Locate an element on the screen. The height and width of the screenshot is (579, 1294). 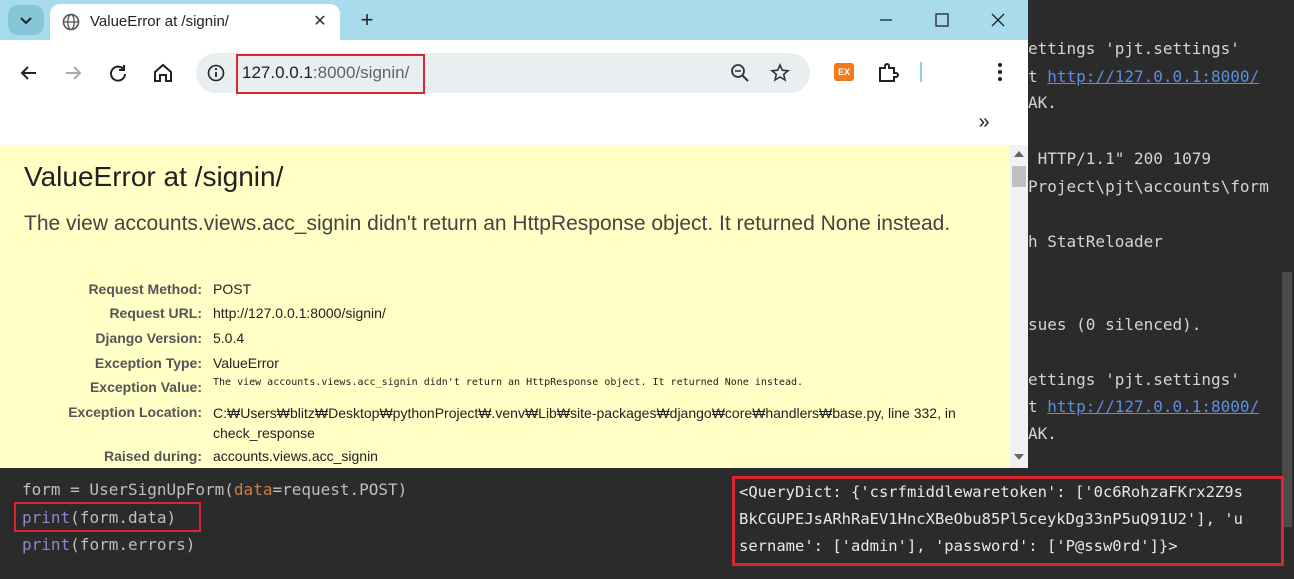
tab-active: ValueError at /signin/ ✕ is located at coordinates (195, 22).